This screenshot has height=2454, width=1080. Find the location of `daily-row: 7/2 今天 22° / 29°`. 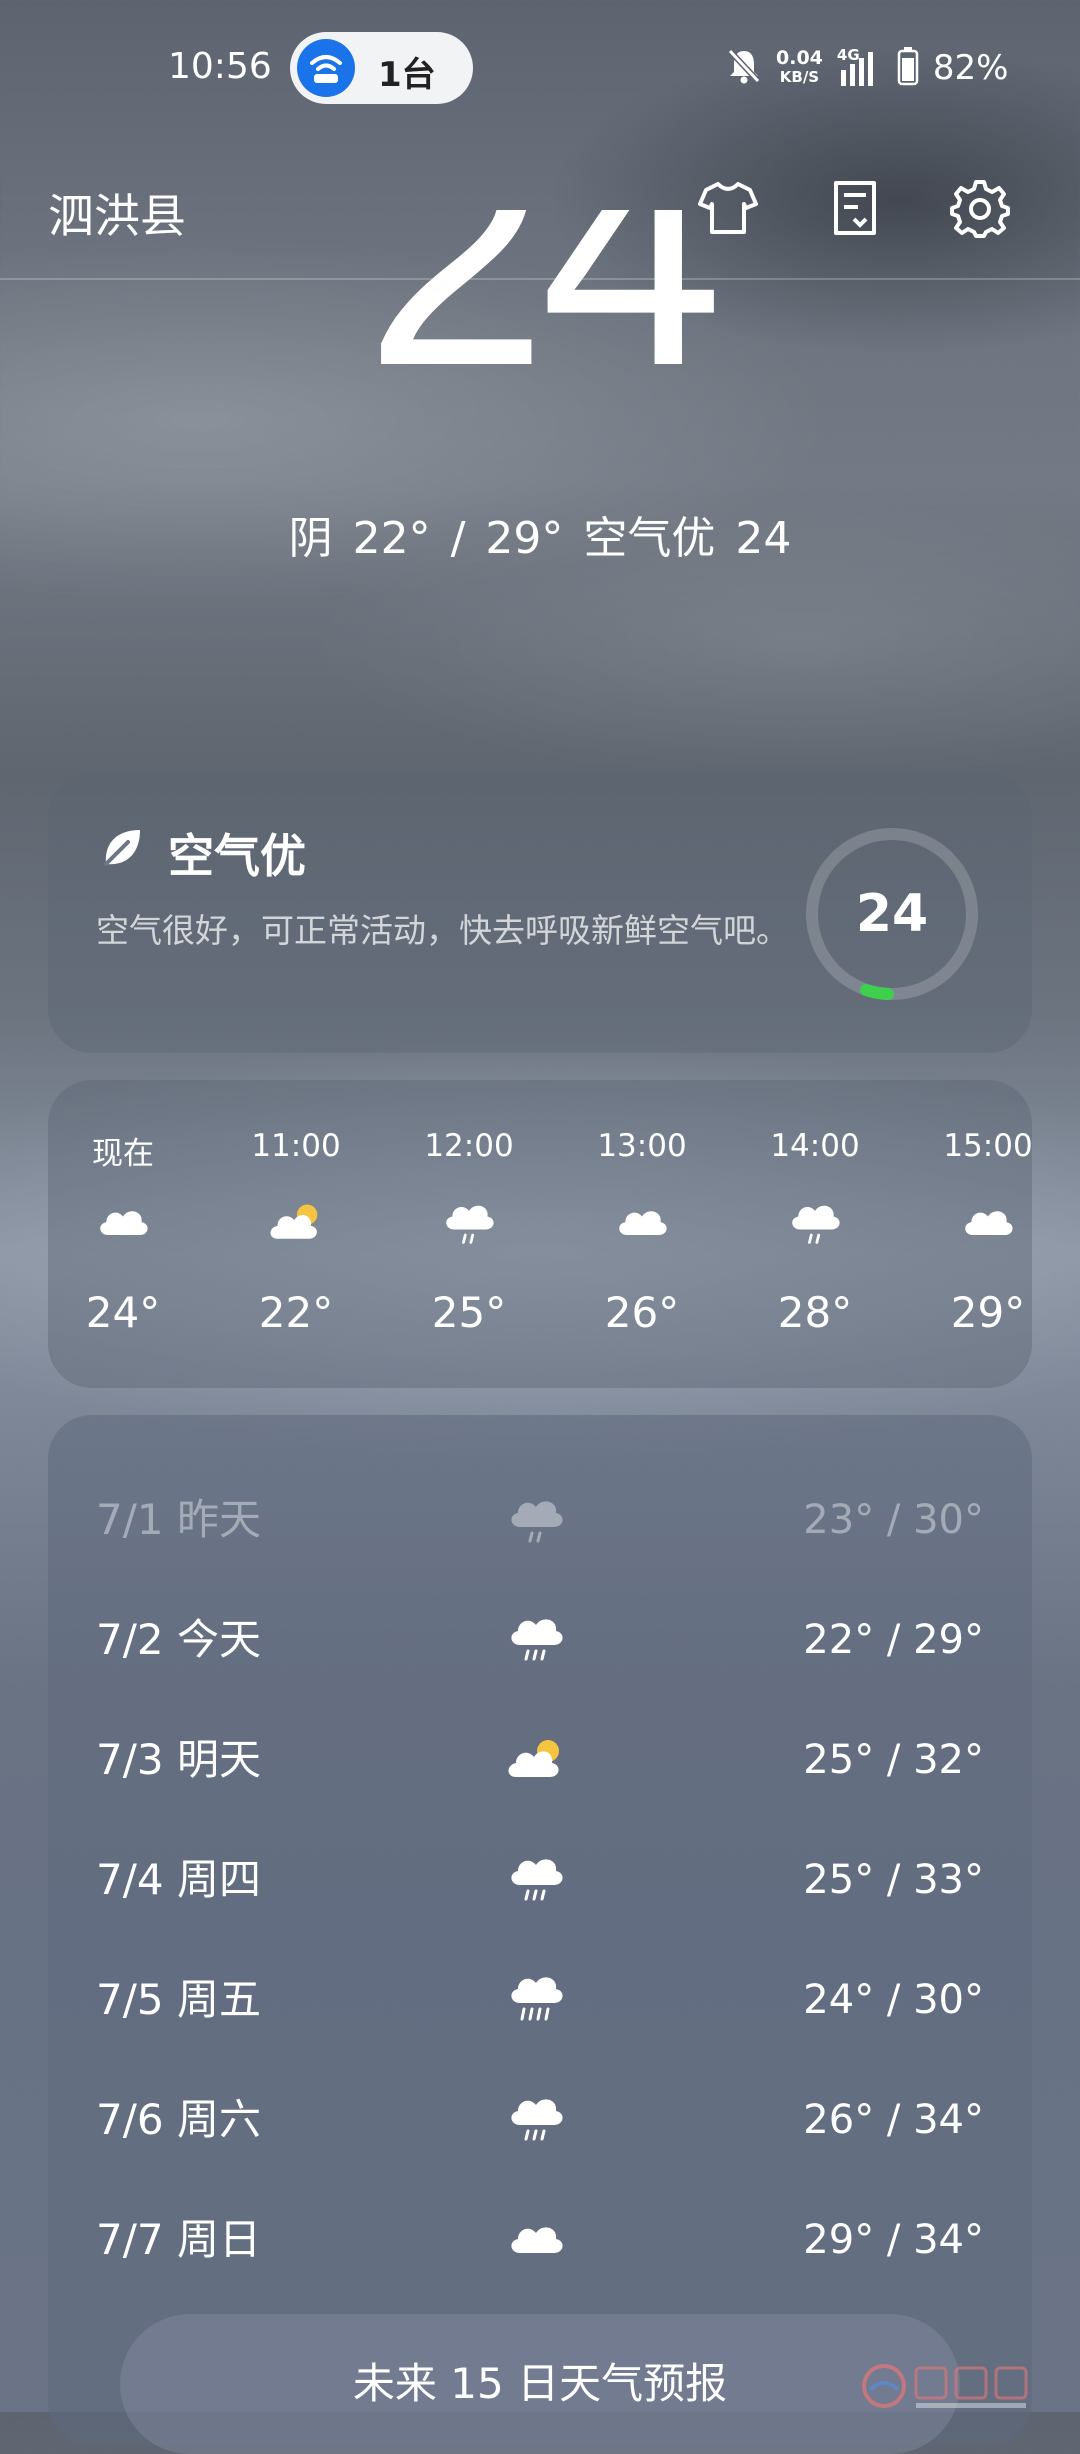

daily-row: 7/2 今天 22° / 29° is located at coordinates (540, 1640).